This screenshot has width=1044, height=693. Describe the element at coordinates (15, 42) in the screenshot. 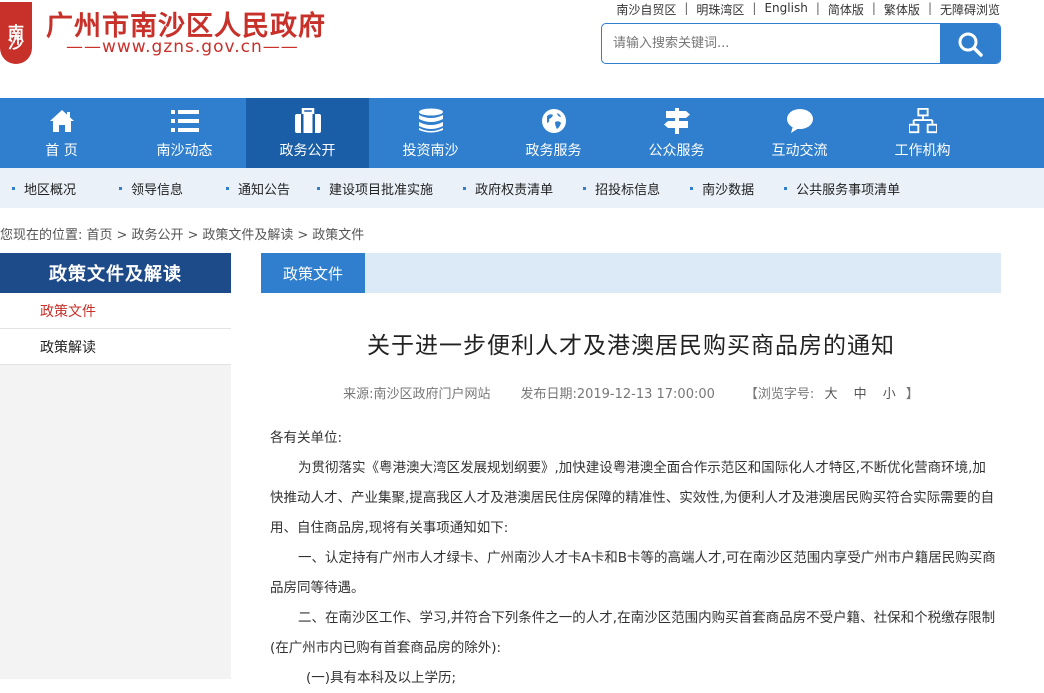

I see `logo-char: 沙` at that location.